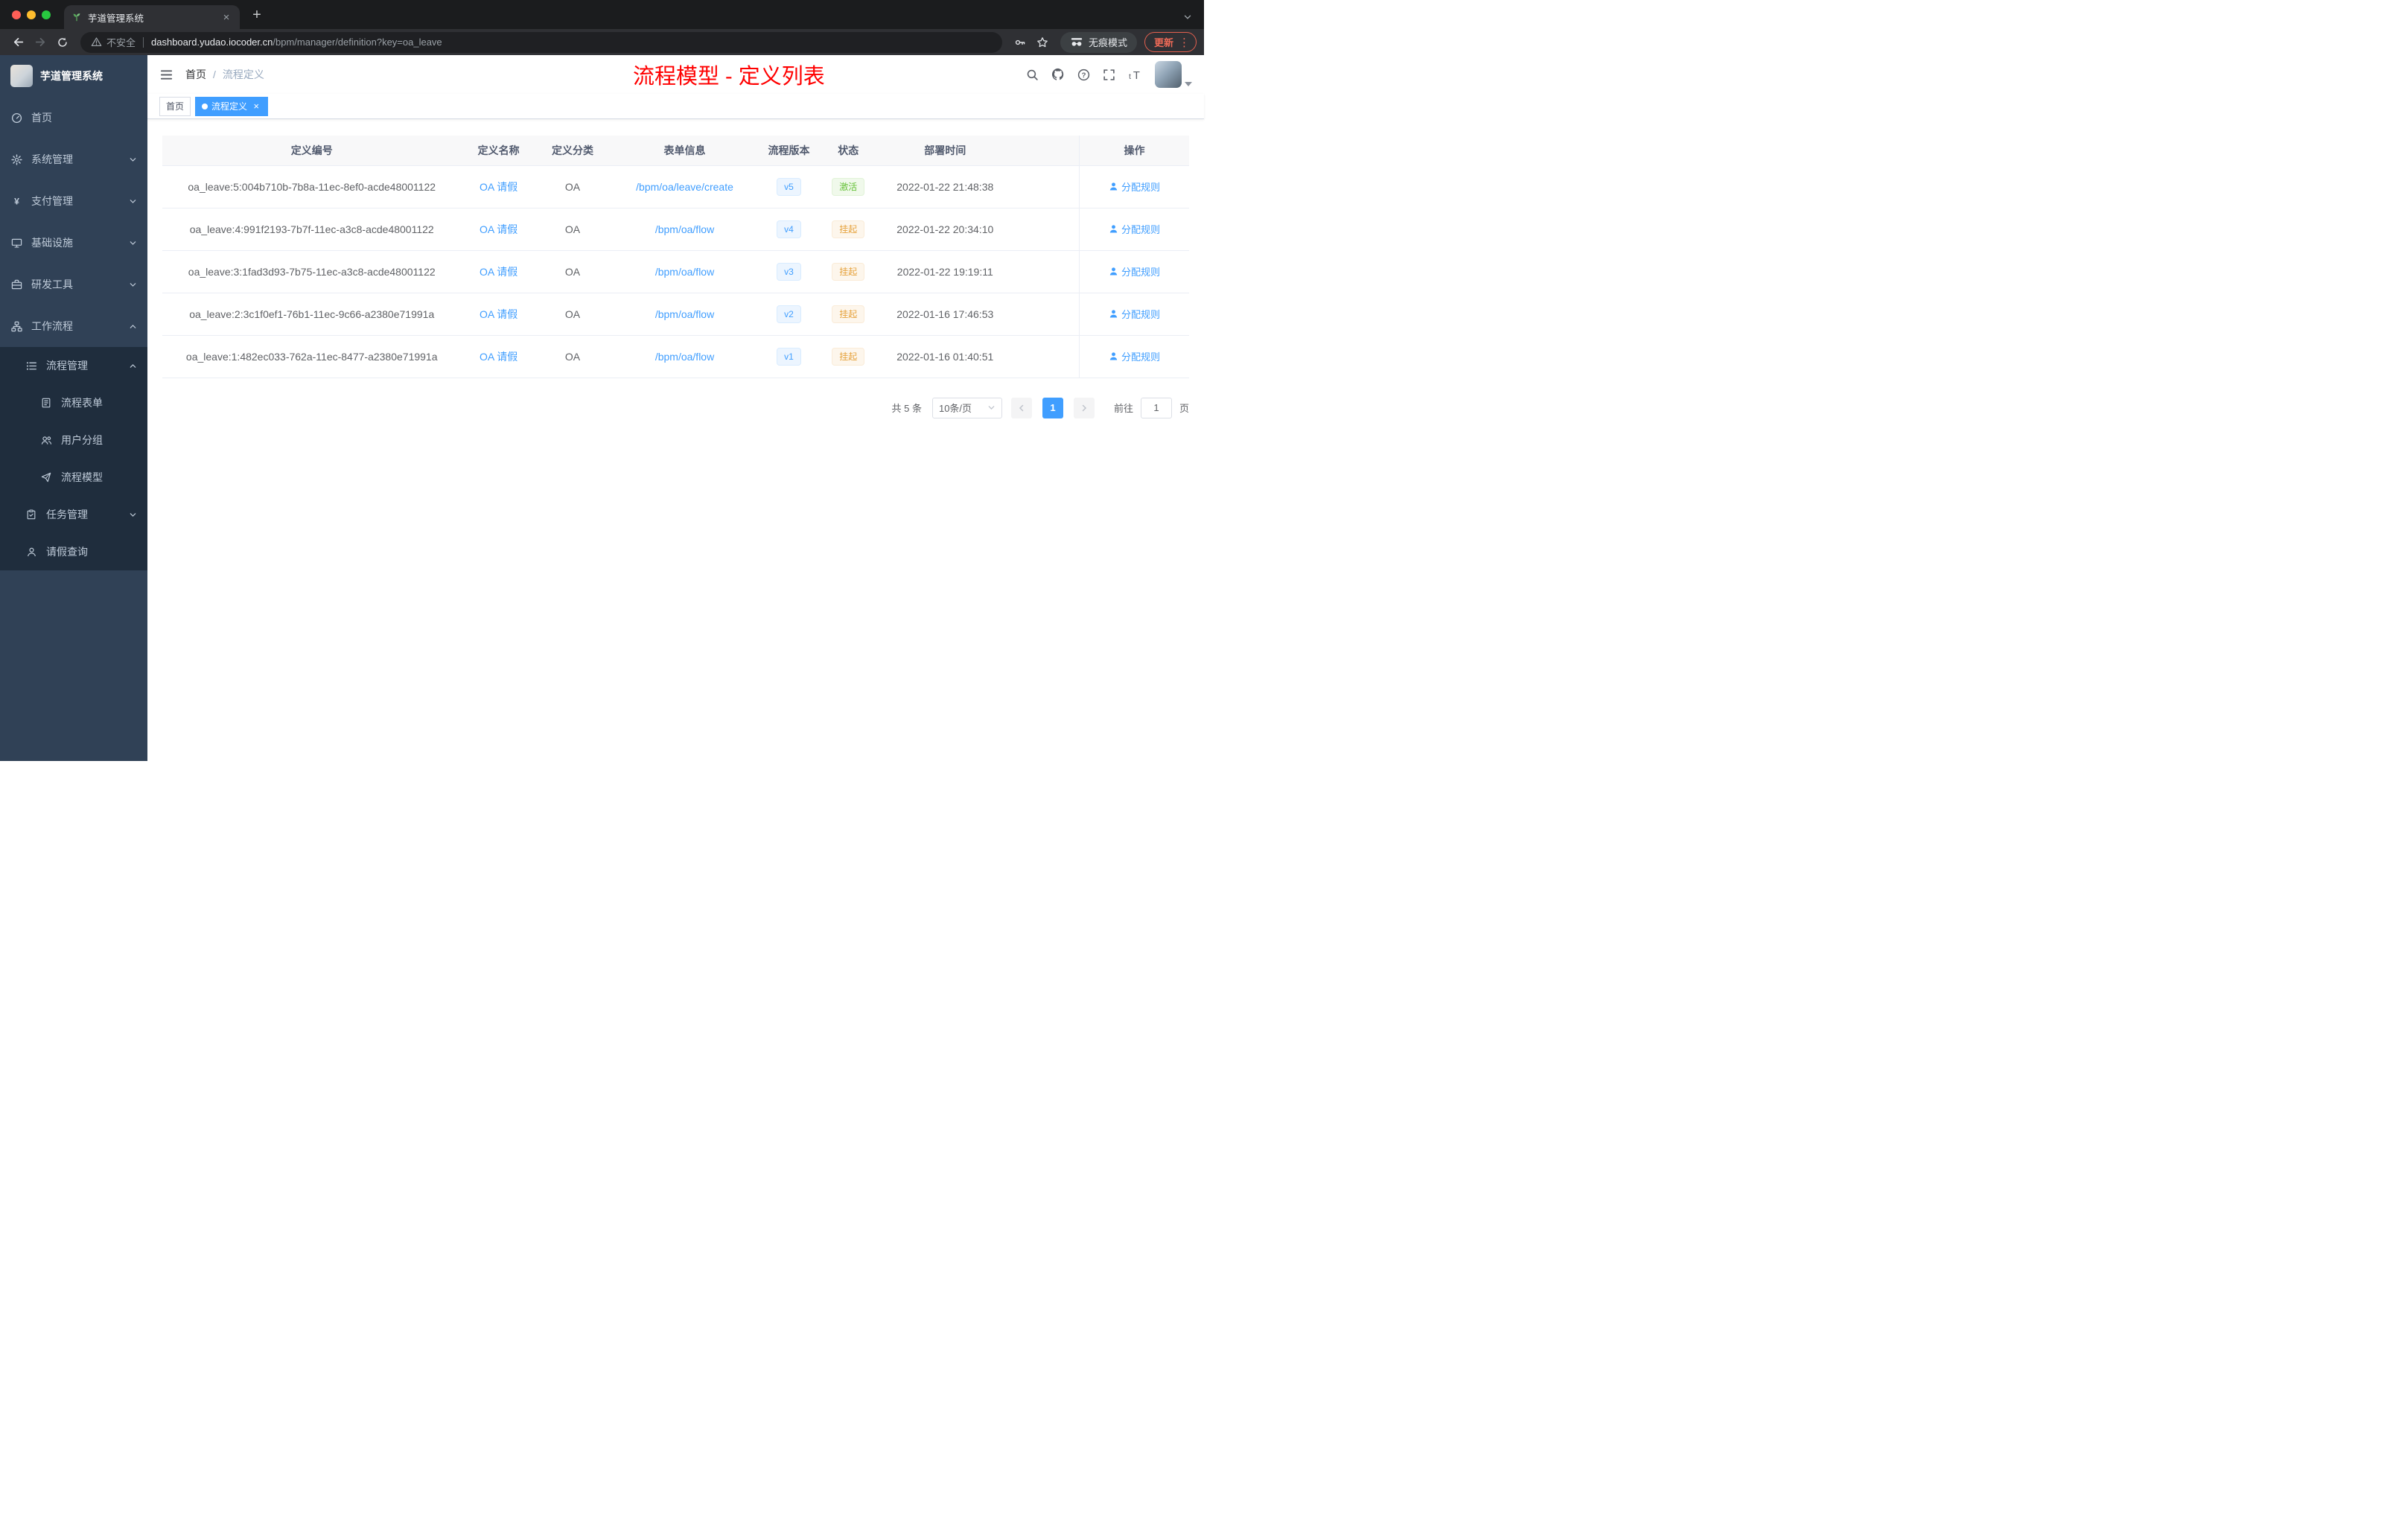  I want to click on column-header: 定义分类, so click(572, 151).